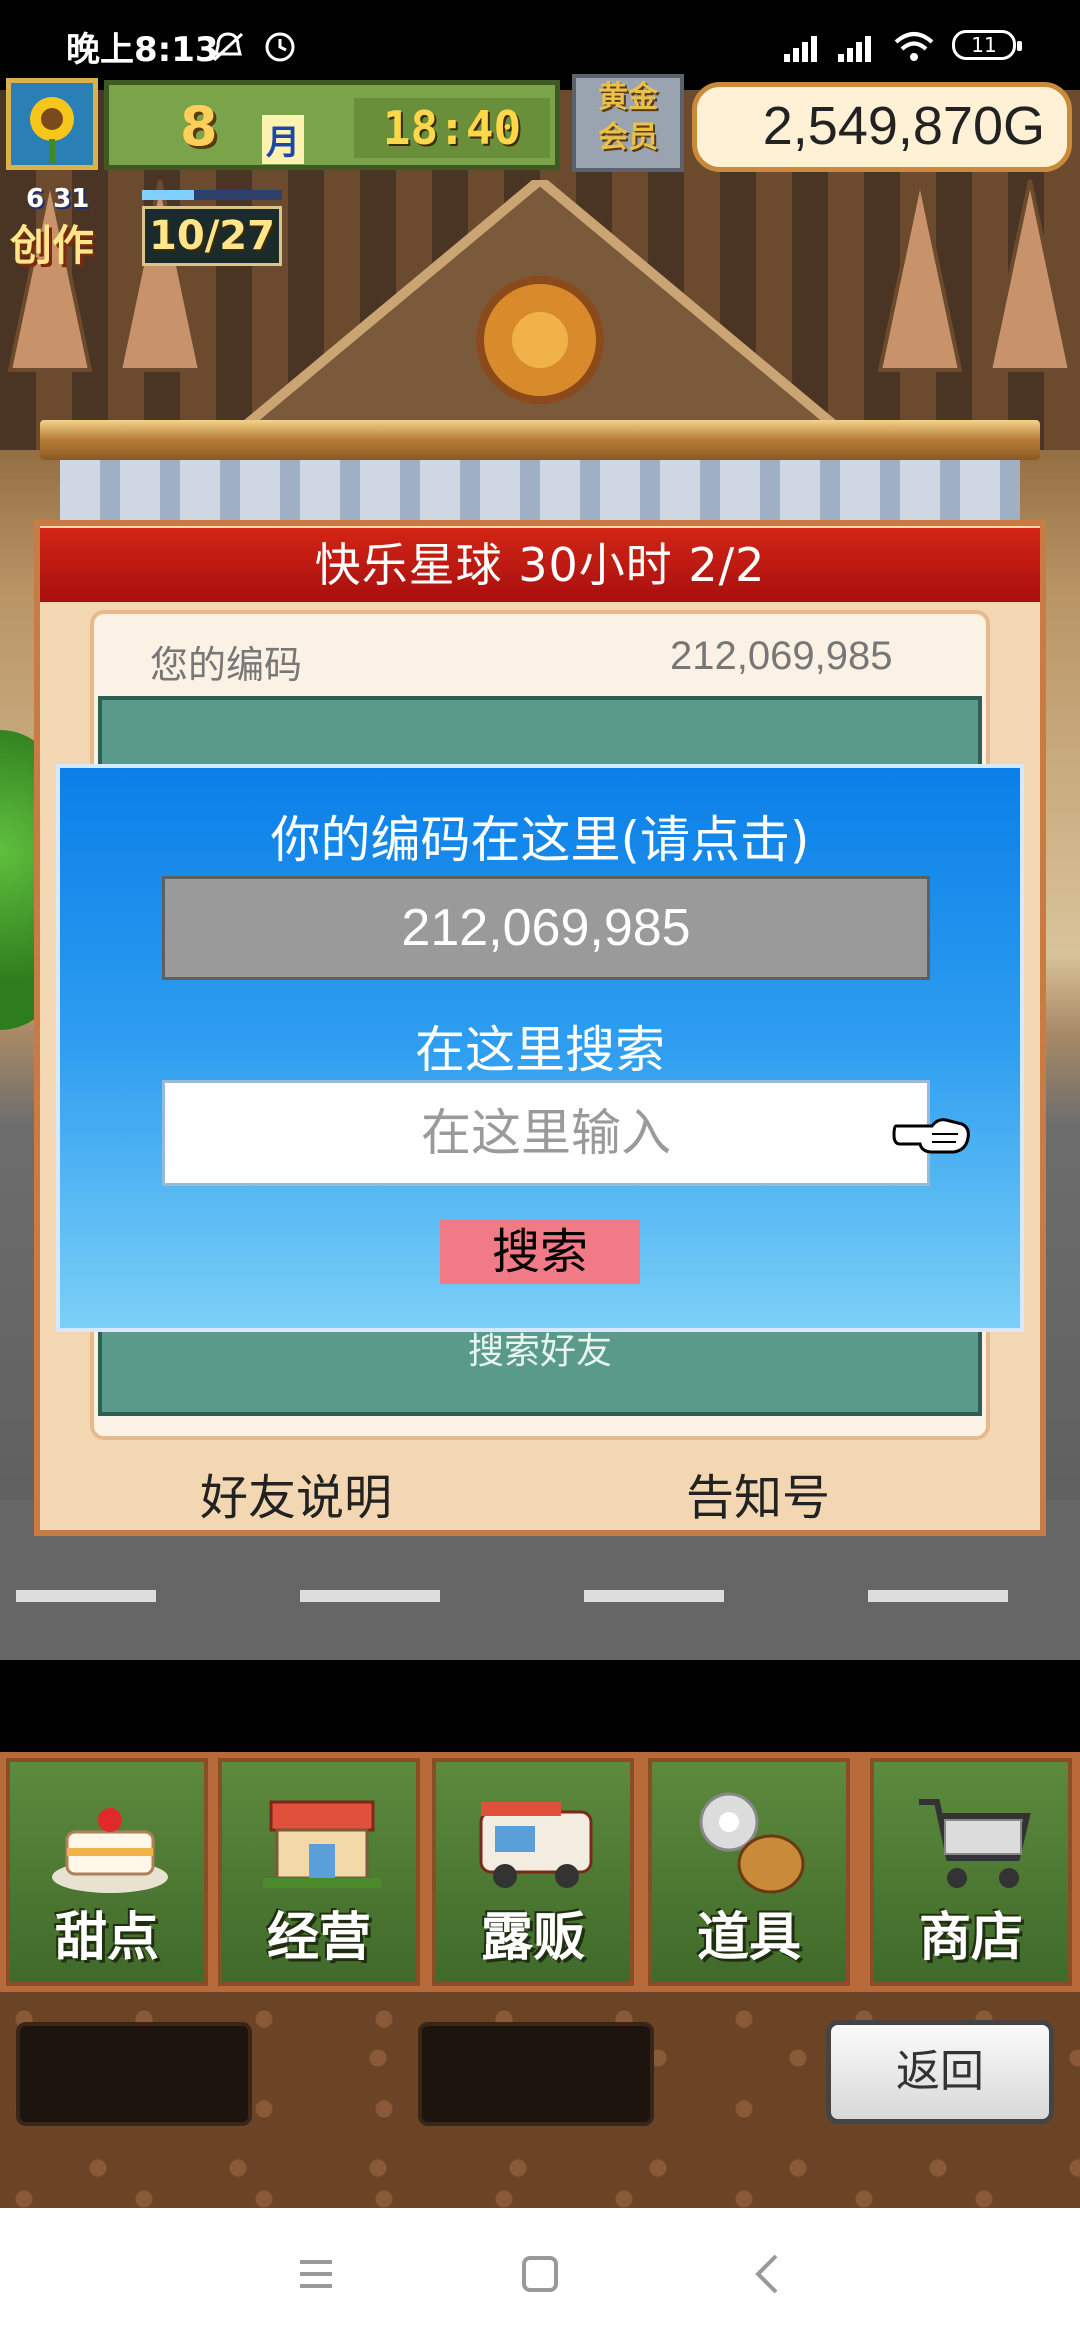 This screenshot has width=1080, height=2340. I want to click on money-display: 2,549,870G, so click(882, 127).